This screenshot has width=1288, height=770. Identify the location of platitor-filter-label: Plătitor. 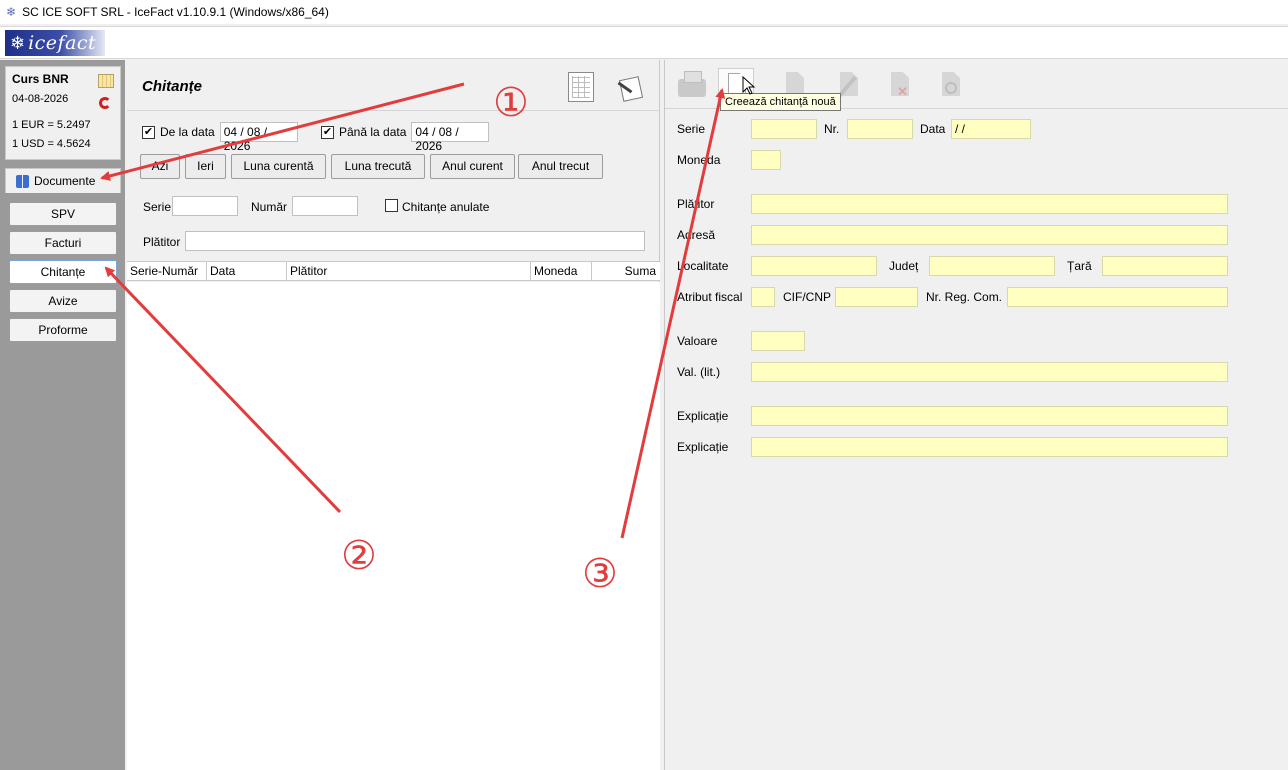
(162, 242).